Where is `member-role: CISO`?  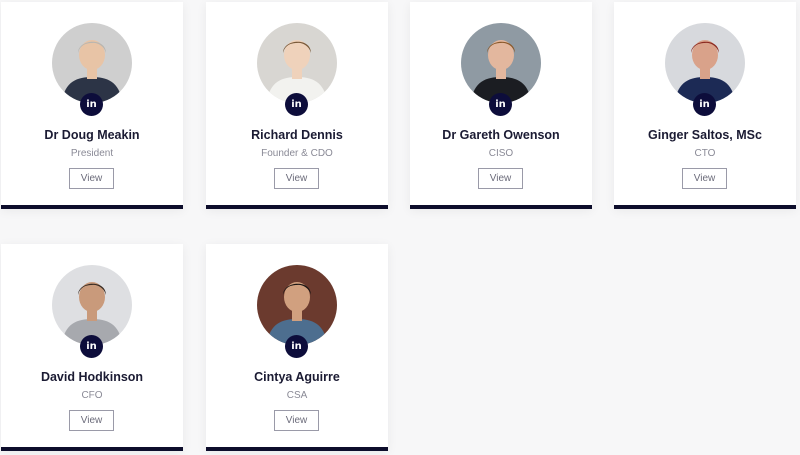
member-role: CISO is located at coordinates (501, 153).